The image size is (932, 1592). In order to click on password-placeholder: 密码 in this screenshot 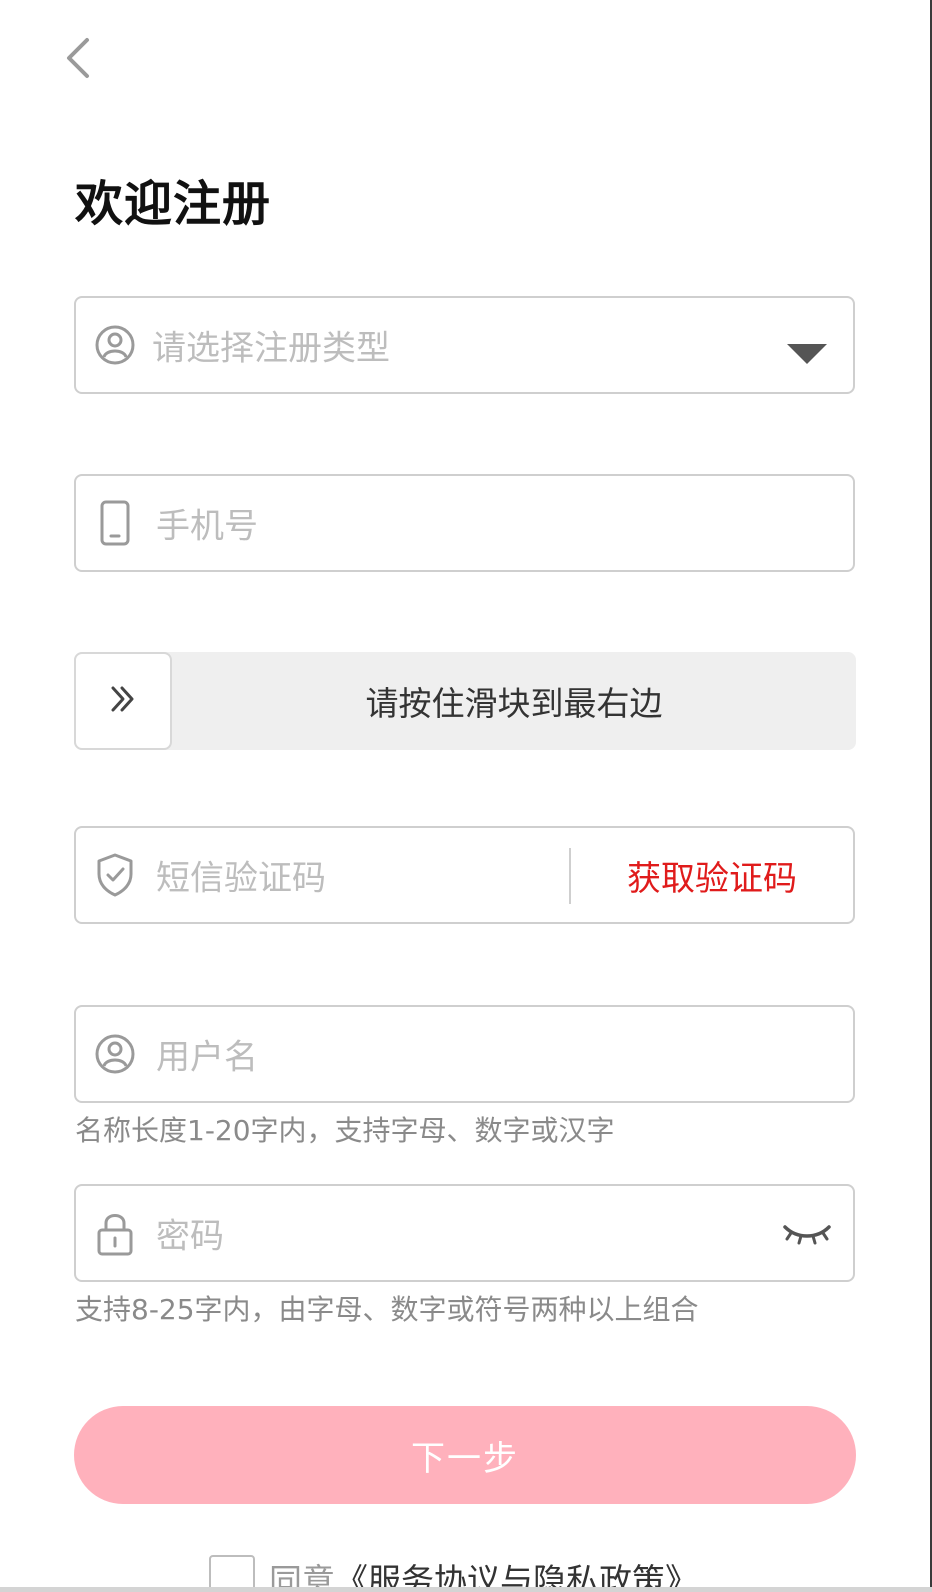, I will do `click(190, 1236)`.